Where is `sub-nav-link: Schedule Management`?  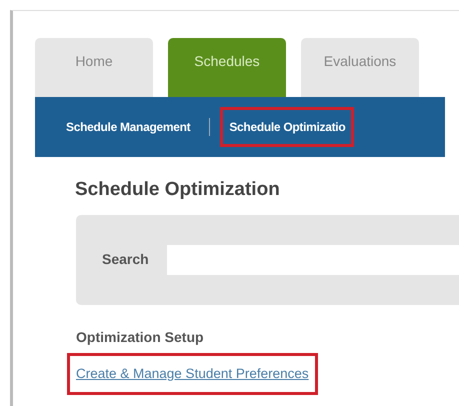 sub-nav-link: Schedule Management is located at coordinates (128, 127).